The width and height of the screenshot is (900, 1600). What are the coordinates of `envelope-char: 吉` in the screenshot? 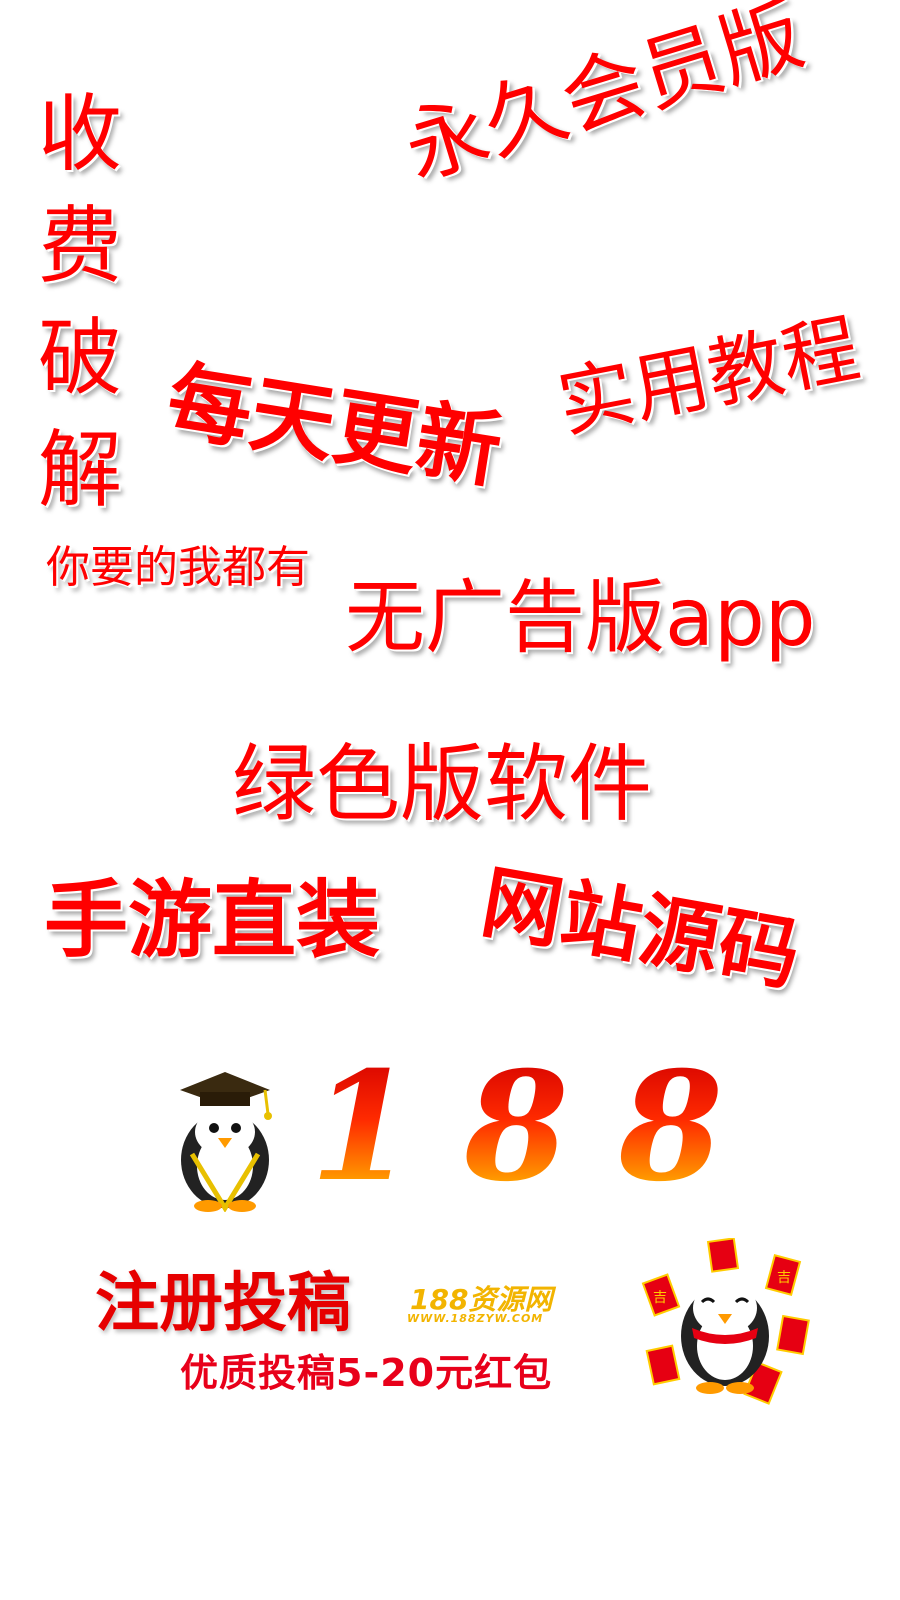 It's located at (660, 1298).